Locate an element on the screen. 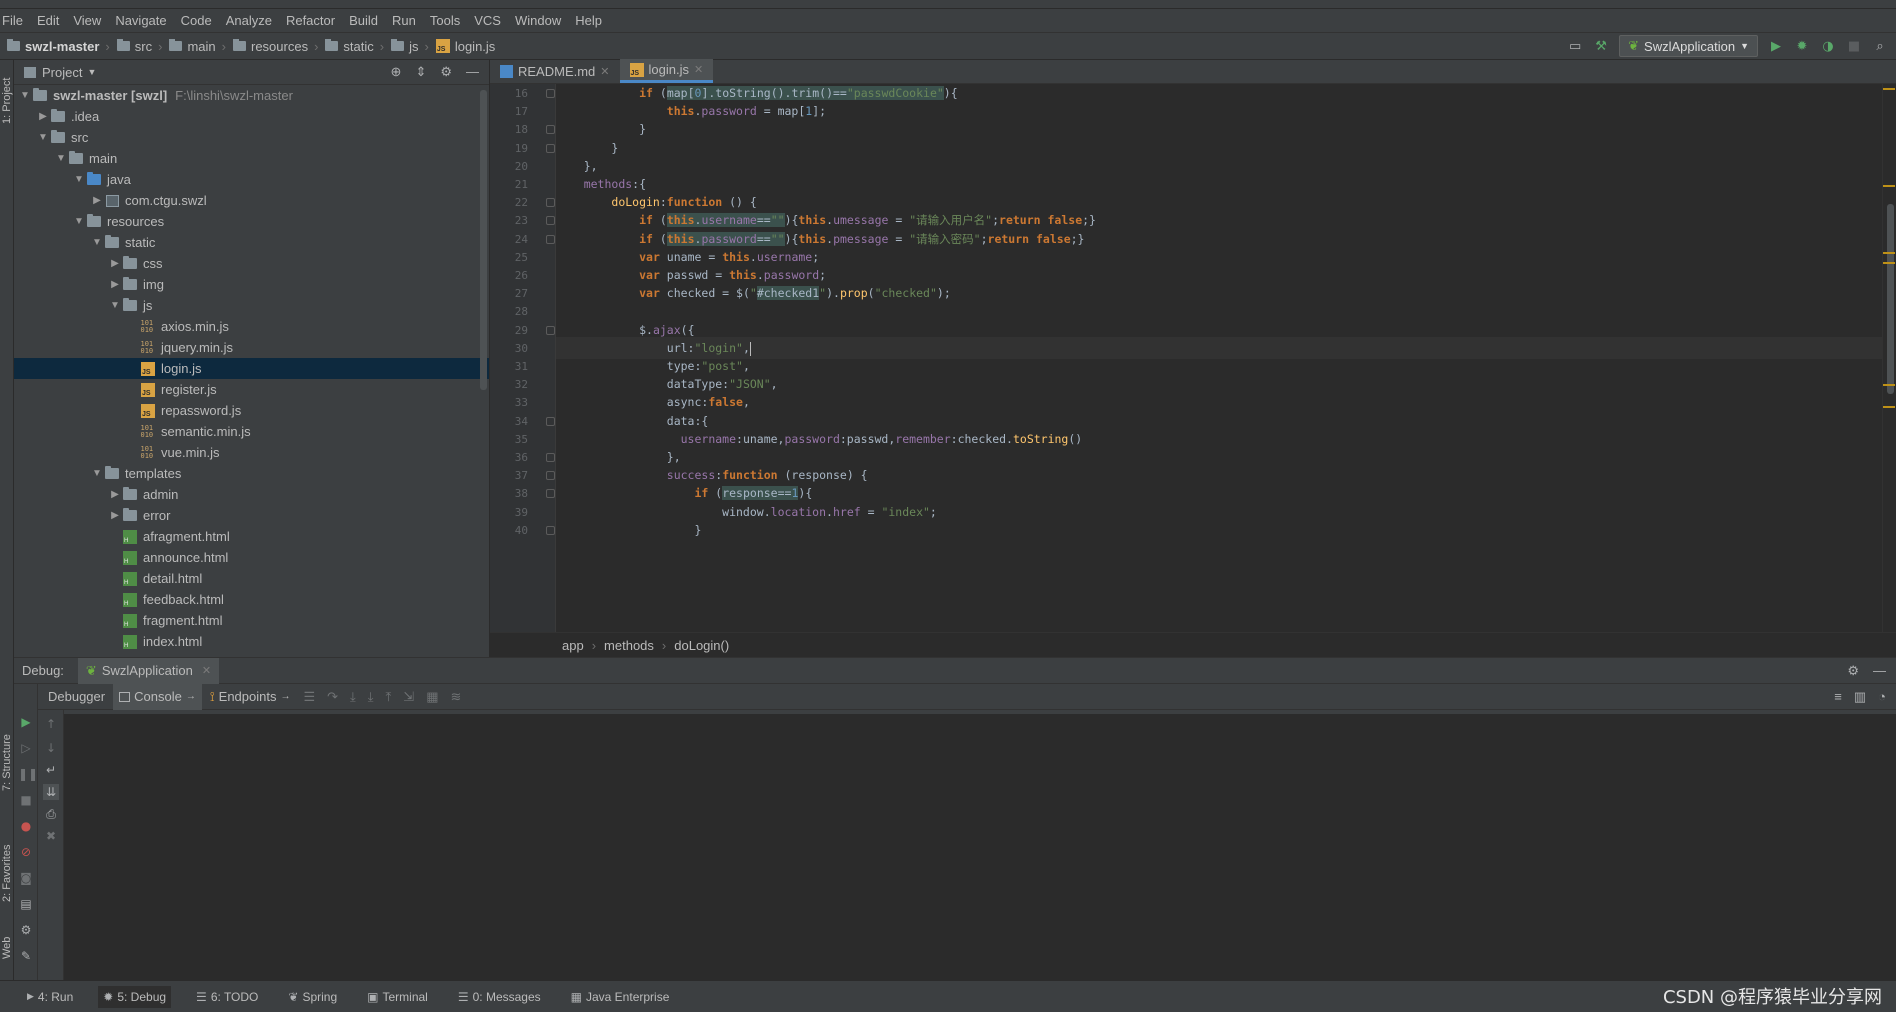 The width and height of the screenshot is (1896, 1012). tree-item: ▼ java is located at coordinates (251, 179).